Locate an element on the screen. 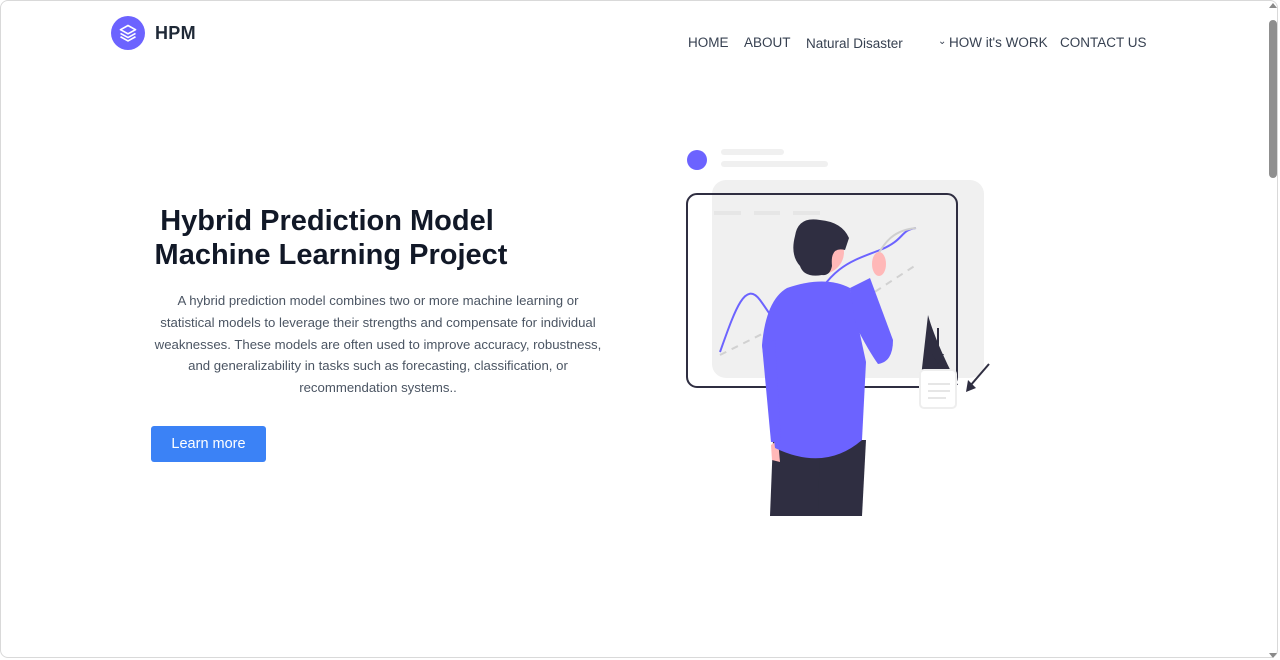 Image resolution: width=1280 pixels, height=660 pixels. nav-home: HOME is located at coordinates (708, 42).